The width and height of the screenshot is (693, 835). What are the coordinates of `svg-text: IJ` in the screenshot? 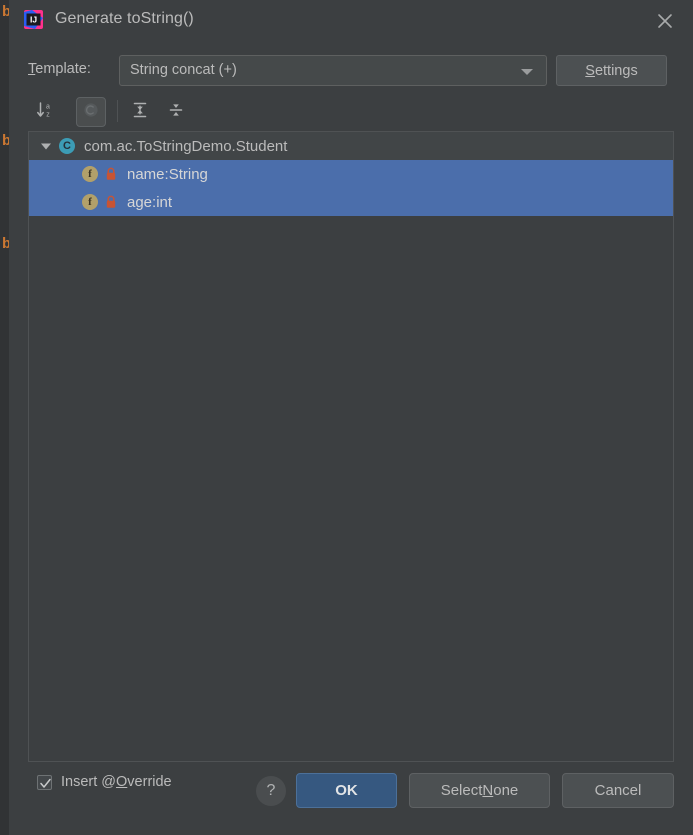 It's located at (33, 20).